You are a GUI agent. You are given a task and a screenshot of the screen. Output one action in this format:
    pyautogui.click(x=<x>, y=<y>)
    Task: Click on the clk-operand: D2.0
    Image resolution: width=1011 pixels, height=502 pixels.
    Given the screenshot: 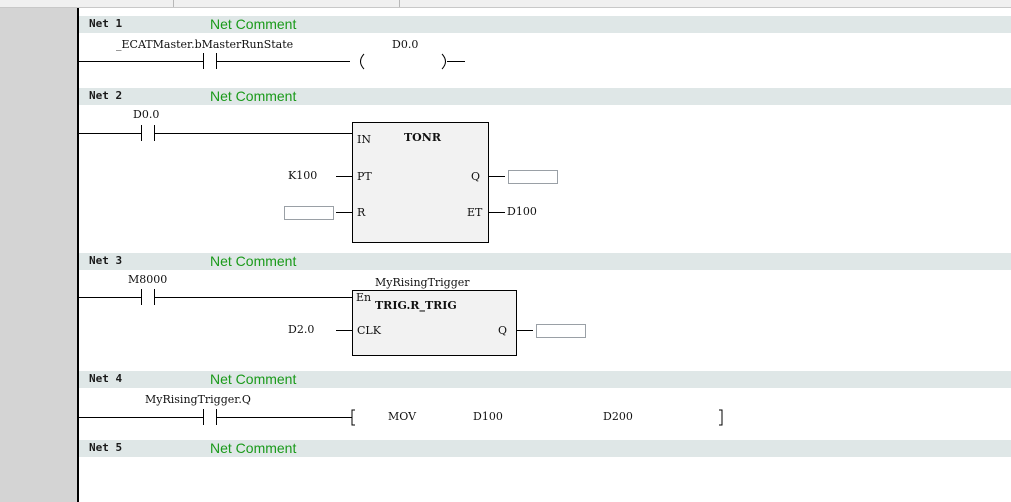 What is the action you would take?
    pyautogui.click(x=301, y=329)
    